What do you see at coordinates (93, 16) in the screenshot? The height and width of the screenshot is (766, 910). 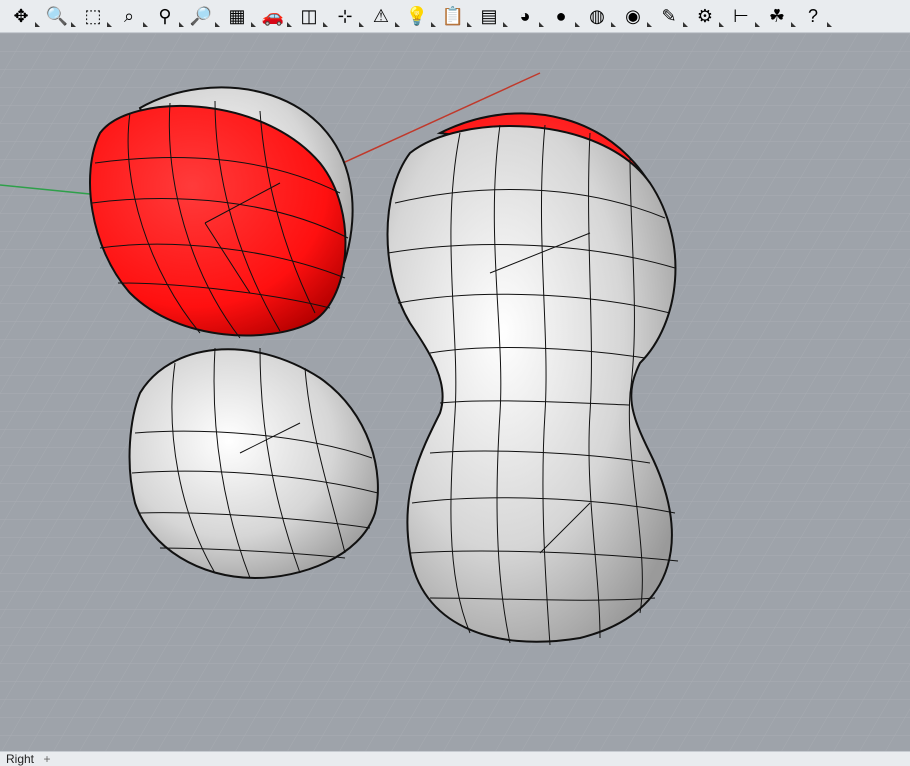 I see `zoom-window-icon: ⬚` at bounding box center [93, 16].